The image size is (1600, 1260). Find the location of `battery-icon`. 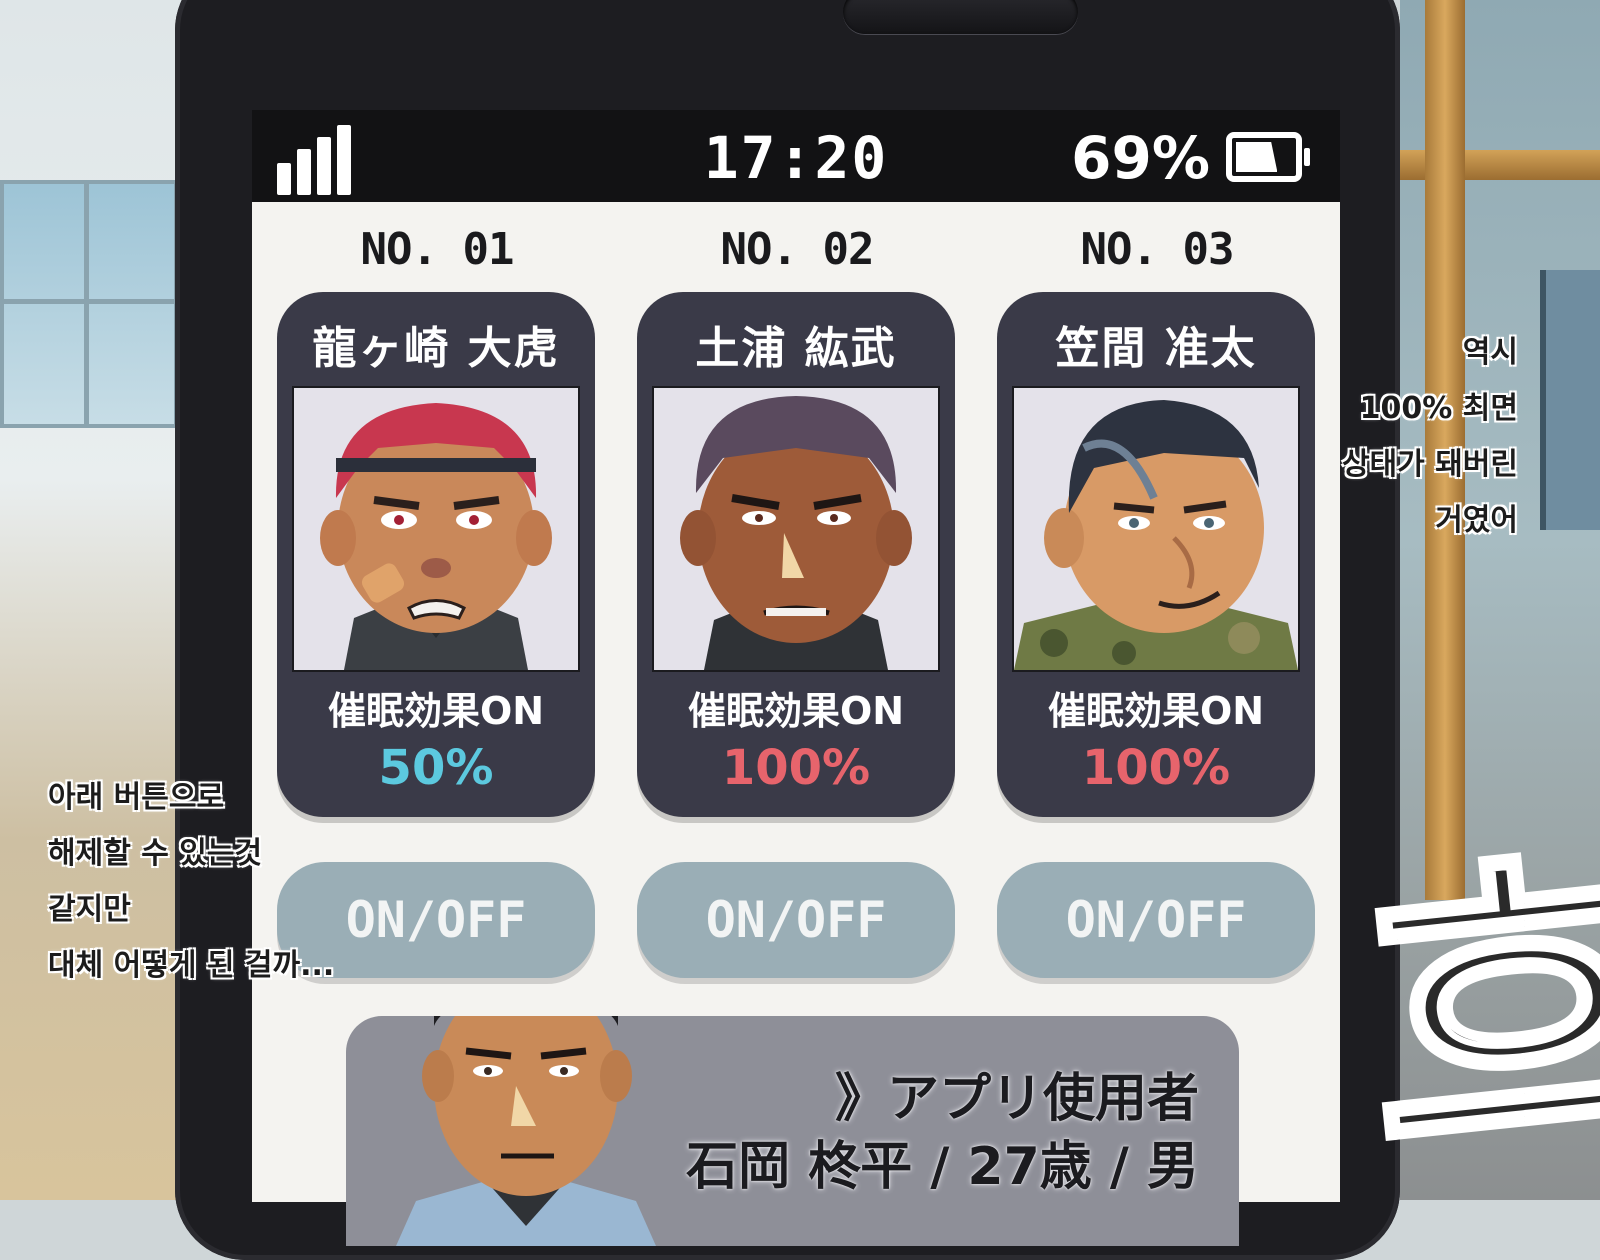

battery-icon is located at coordinates (1268, 157).